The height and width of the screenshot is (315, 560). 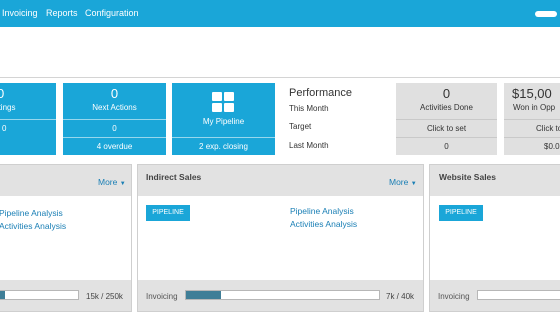 What do you see at coordinates (280, 180) in the screenshot?
I see `panel-2-header: Indirect Sales More ▼` at bounding box center [280, 180].